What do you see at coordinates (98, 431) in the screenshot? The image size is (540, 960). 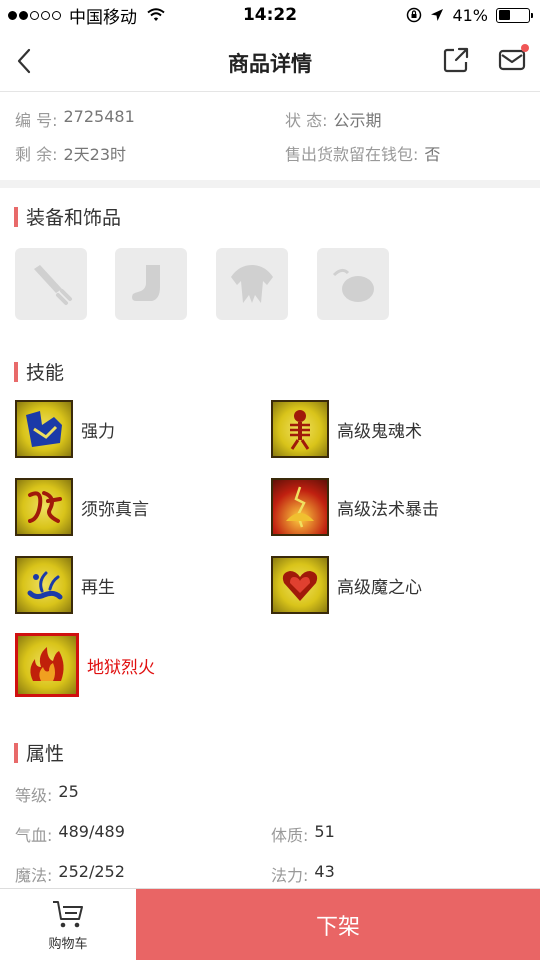 I see `skill-name: 强力` at bounding box center [98, 431].